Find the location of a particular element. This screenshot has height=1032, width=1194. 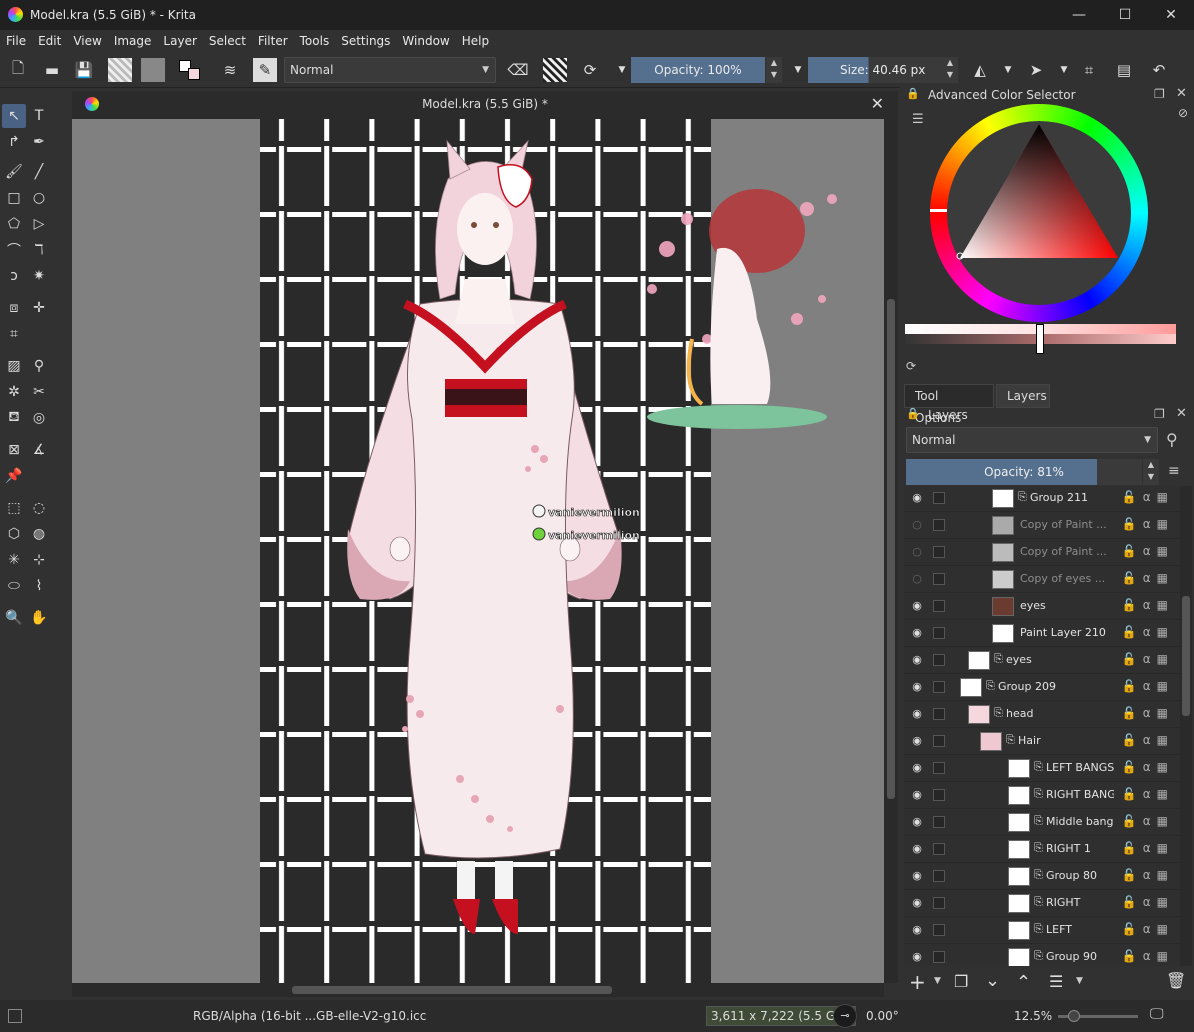

menu-view: View is located at coordinates (87, 41).